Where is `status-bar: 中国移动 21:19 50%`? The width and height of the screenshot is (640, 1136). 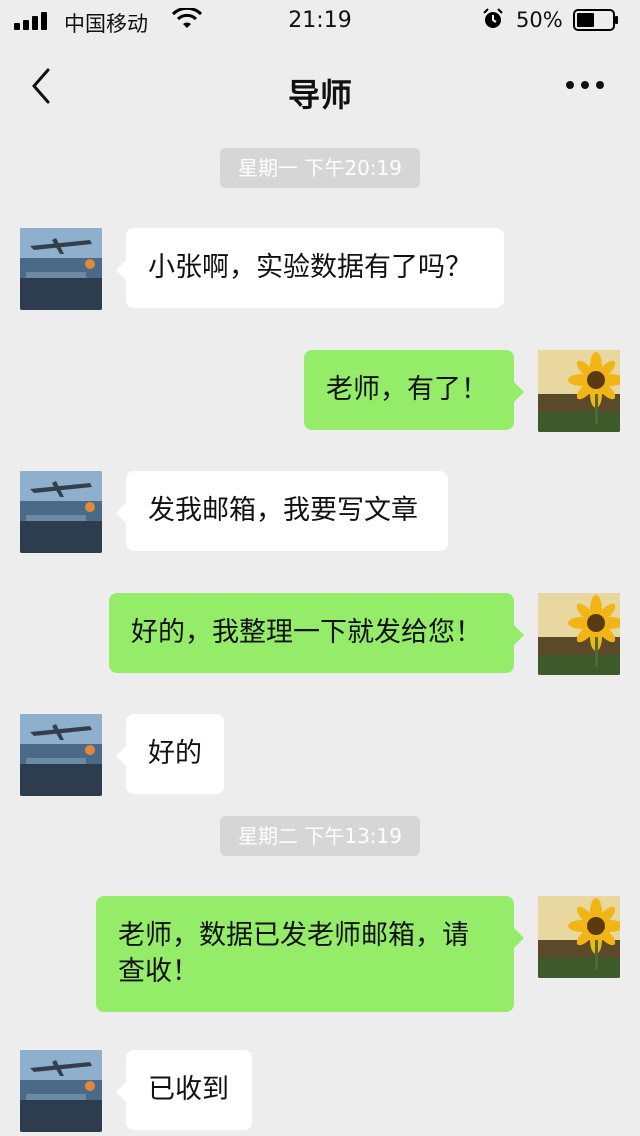 status-bar: 中国移动 21:19 50% is located at coordinates (320, 20).